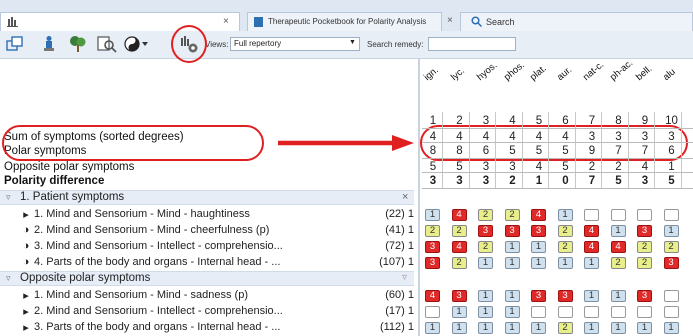  I want to click on chevron-down-icon: ▿, so click(404, 277).